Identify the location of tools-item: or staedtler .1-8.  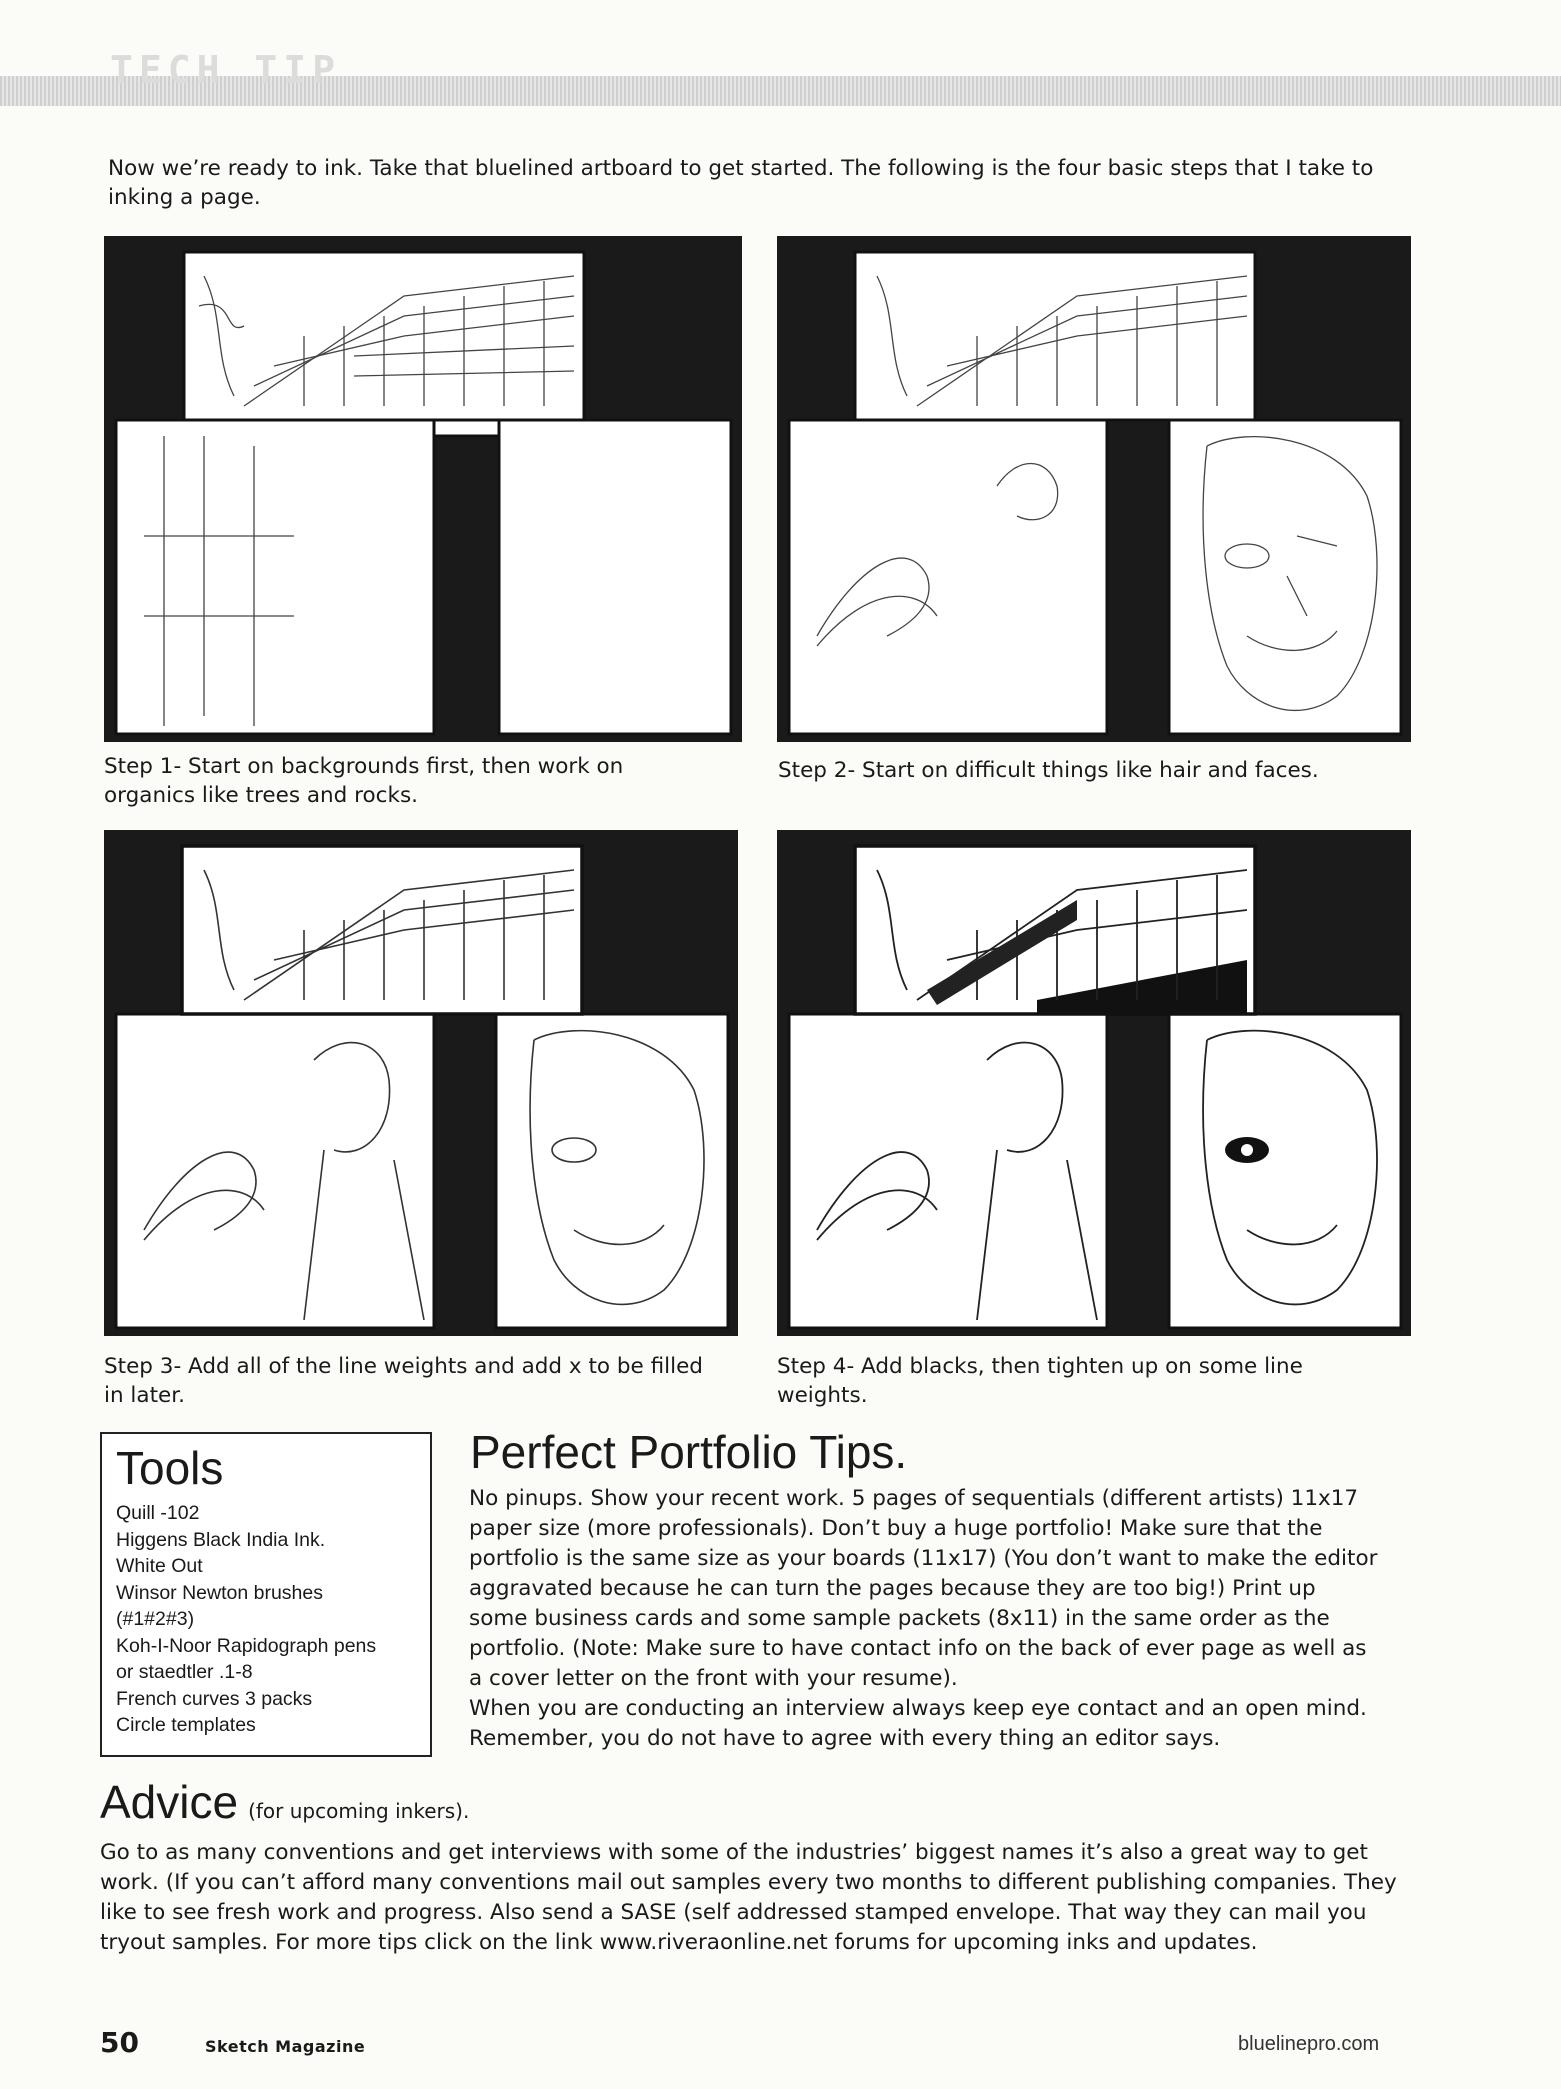
(184, 1672).